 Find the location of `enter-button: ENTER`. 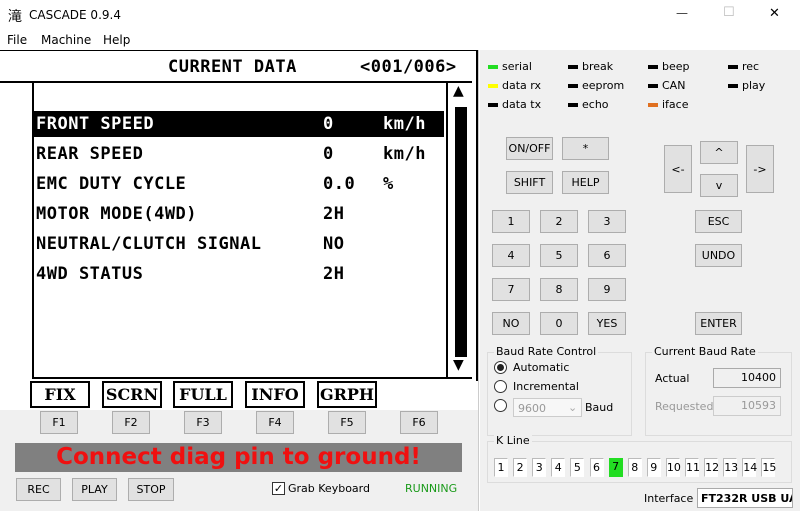

enter-button: ENTER is located at coordinates (718, 323).